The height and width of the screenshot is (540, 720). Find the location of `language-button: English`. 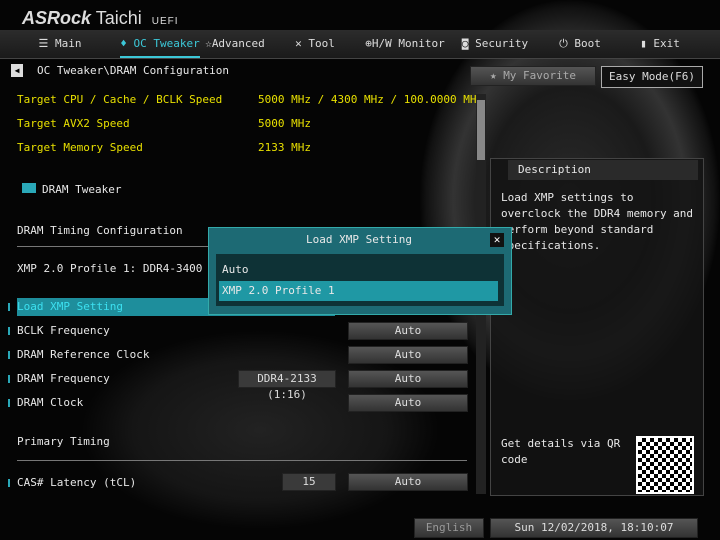

language-button: English is located at coordinates (449, 528).